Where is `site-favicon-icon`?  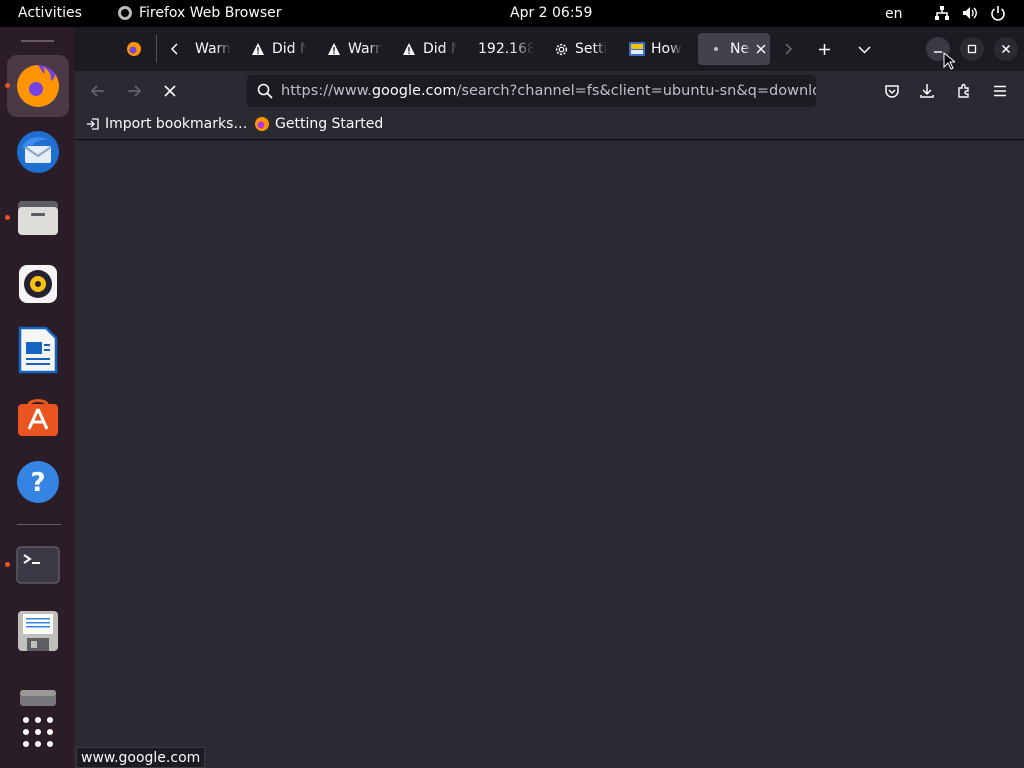
site-favicon-icon is located at coordinates (637, 49).